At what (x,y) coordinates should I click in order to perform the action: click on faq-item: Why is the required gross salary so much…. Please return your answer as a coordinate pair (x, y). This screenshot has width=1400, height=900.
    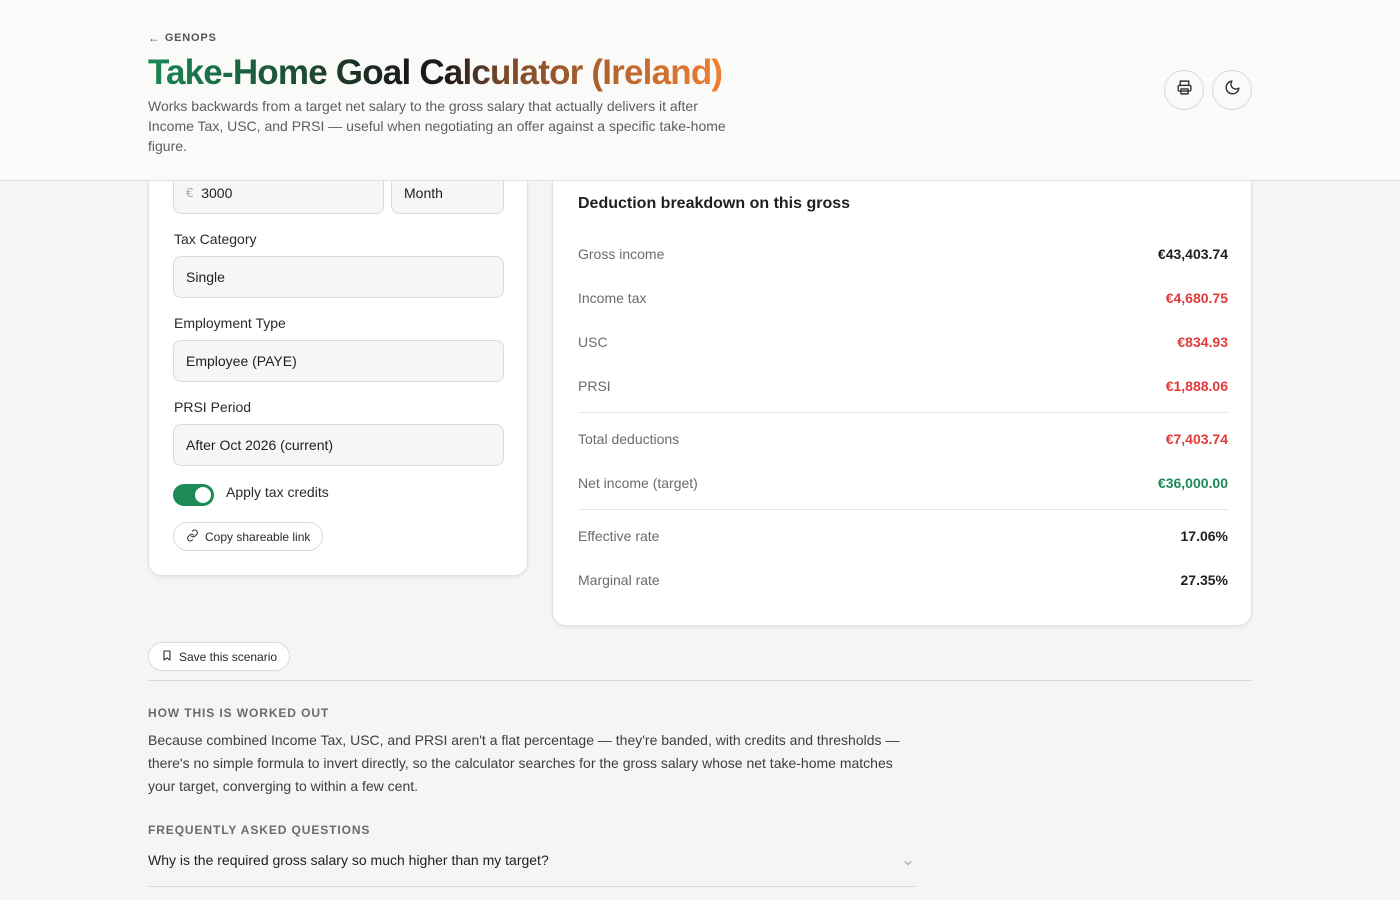
    Looking at the image, I should click on (532, 869).